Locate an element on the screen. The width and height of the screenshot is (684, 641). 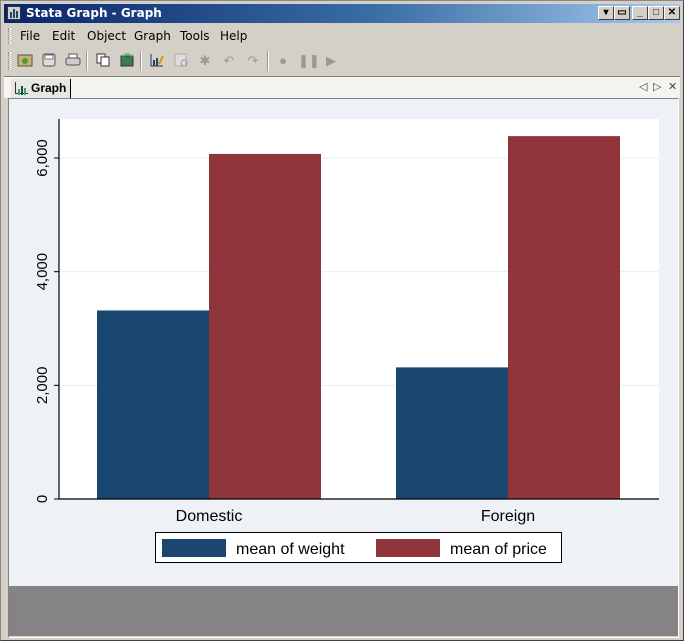
pointer-button: ✱ is located at coordinates (205, 61).